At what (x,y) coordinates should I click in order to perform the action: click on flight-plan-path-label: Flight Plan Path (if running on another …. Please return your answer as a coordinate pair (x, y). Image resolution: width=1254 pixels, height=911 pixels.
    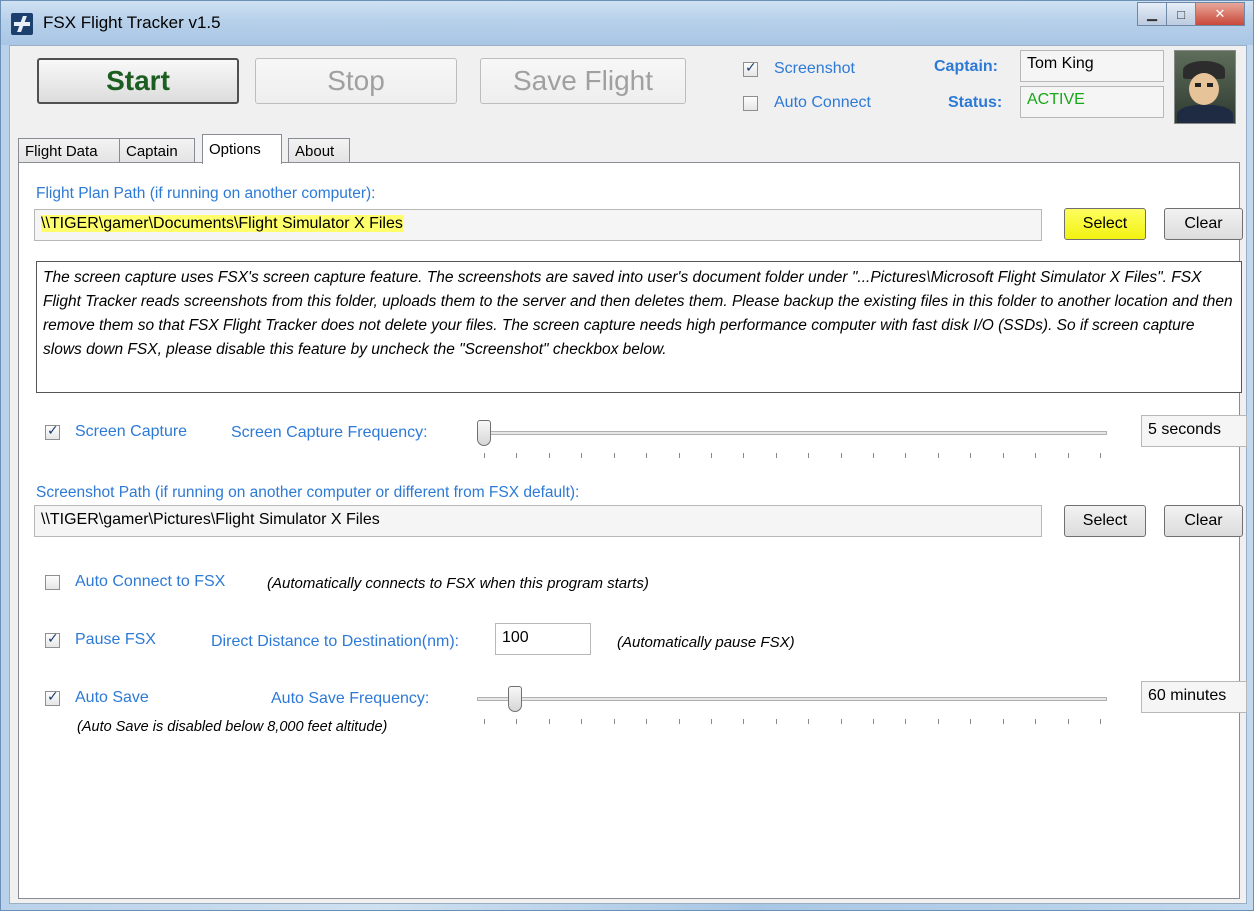
    Looking at the image, I should click on (206, 193).